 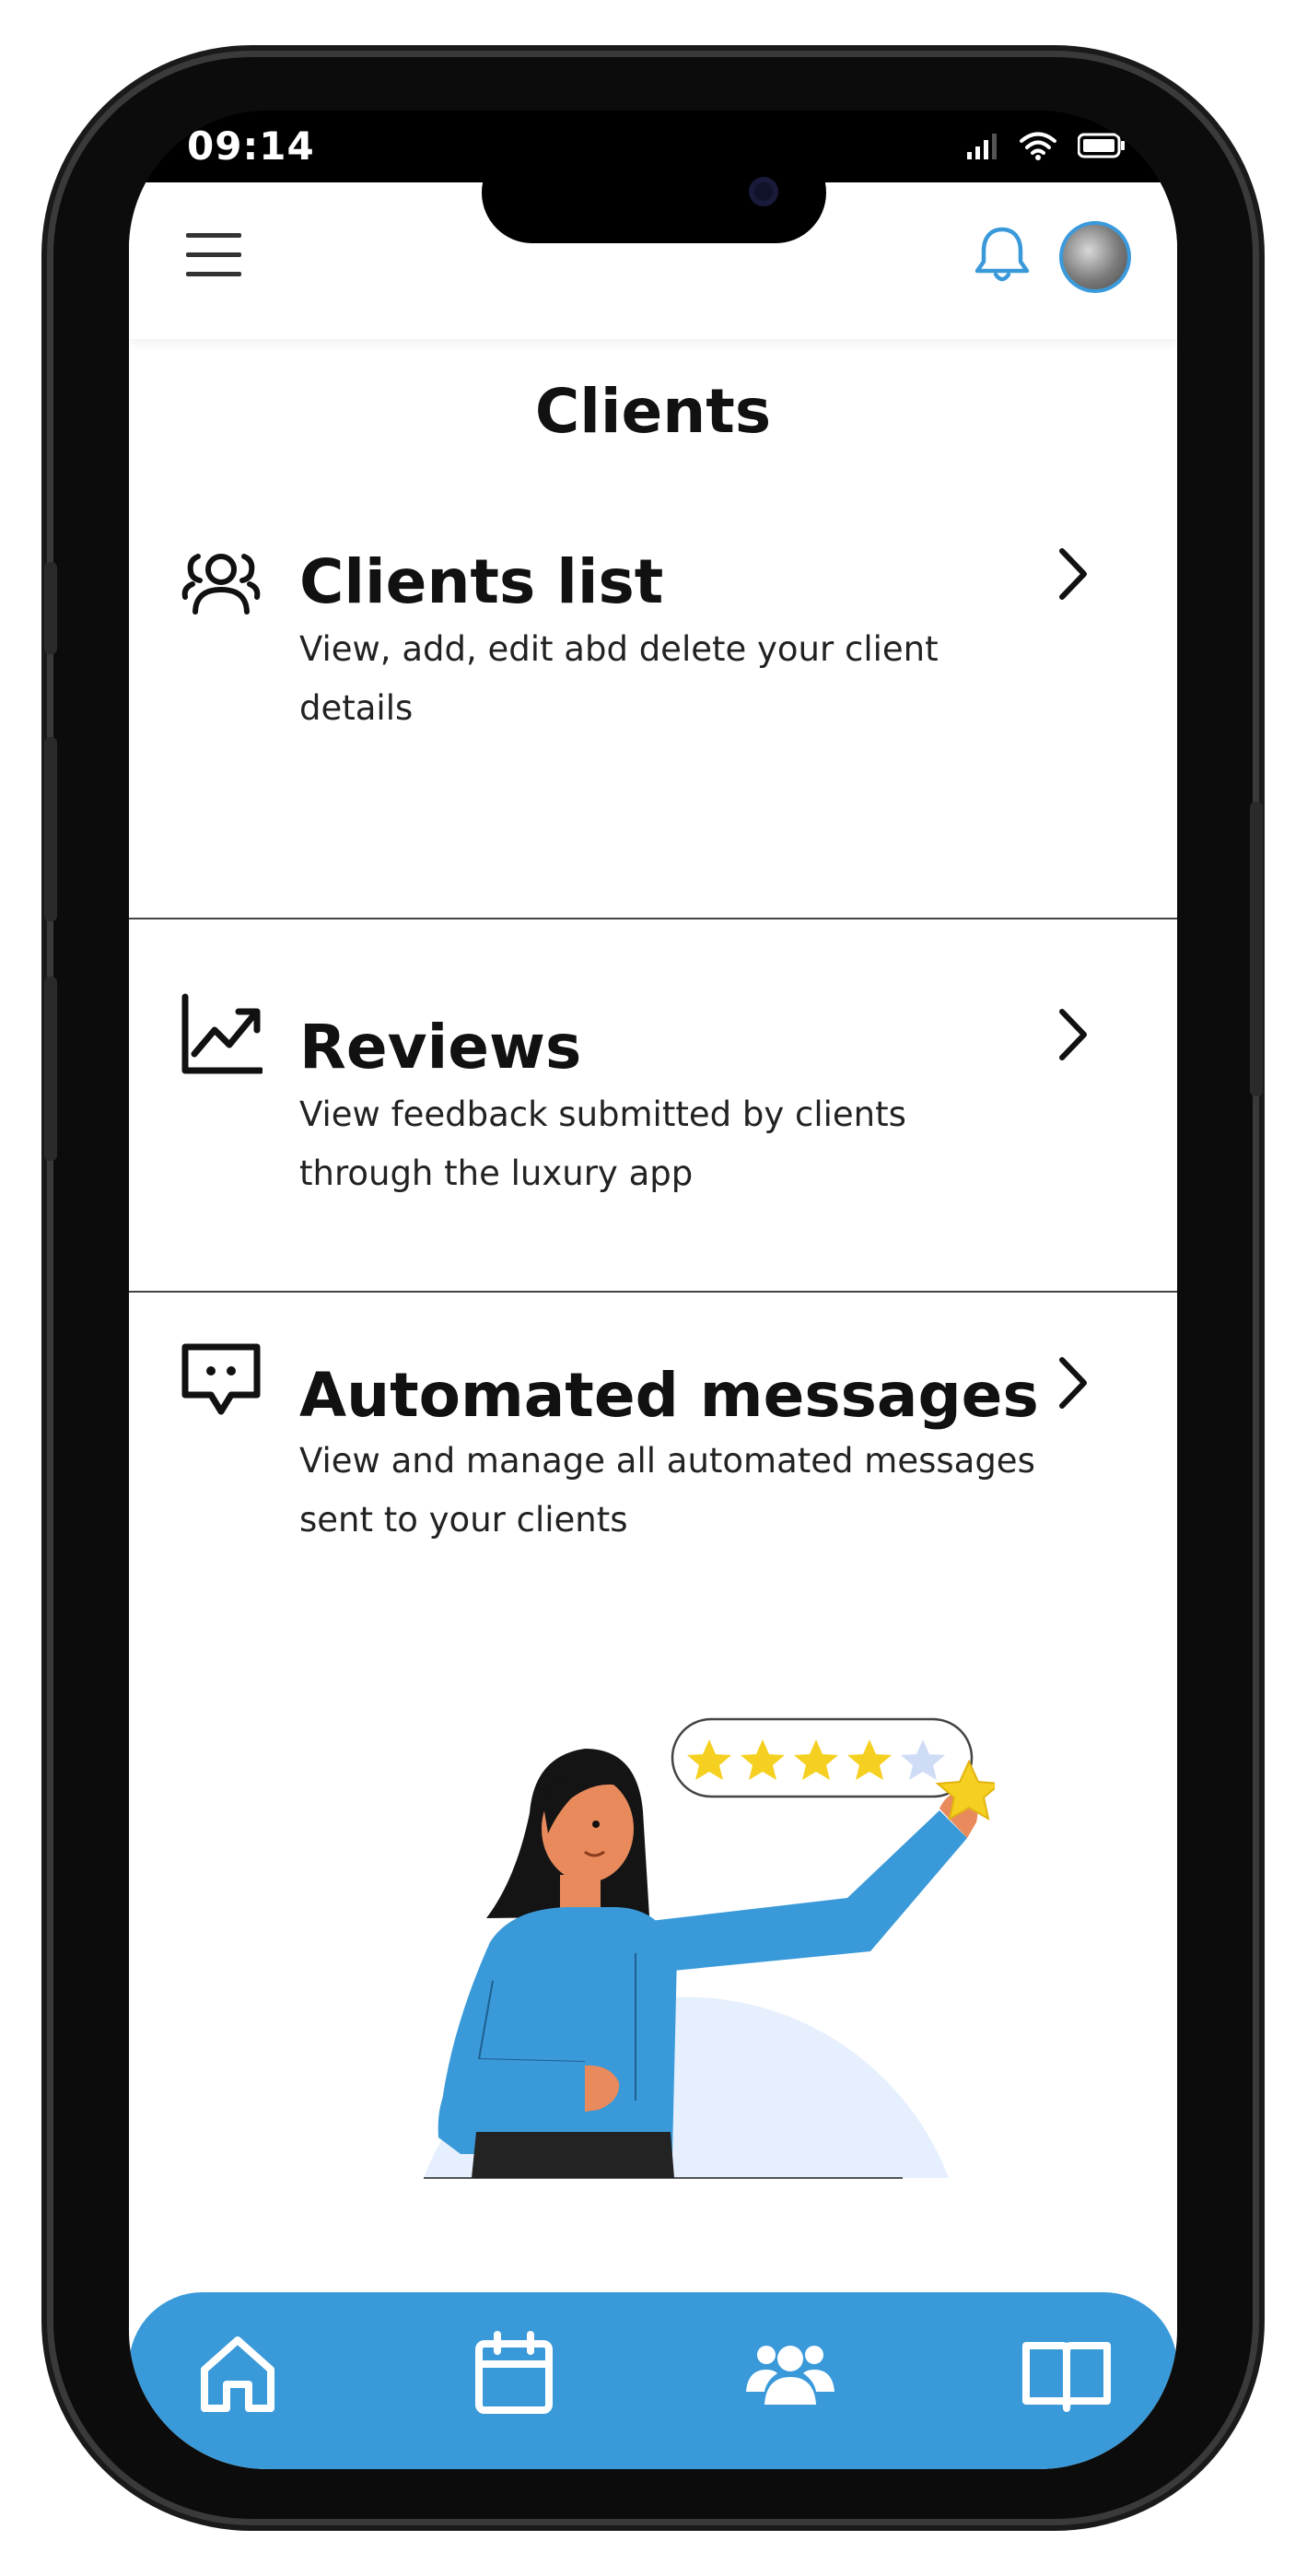 I want to click on avatar, so click(x=1095, y=257).